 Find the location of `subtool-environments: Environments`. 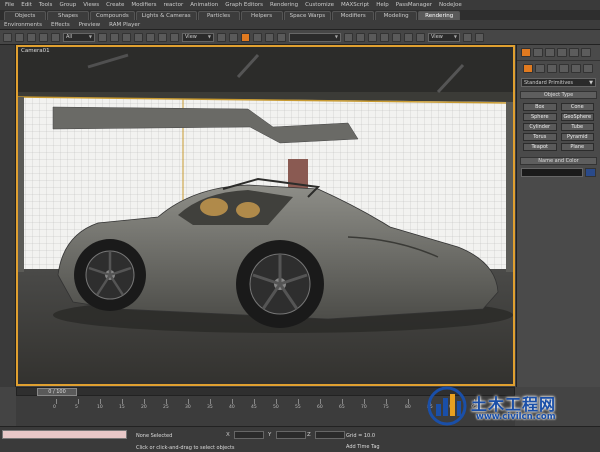

subtool-environments: Environments is located at coordinates (23, 25).